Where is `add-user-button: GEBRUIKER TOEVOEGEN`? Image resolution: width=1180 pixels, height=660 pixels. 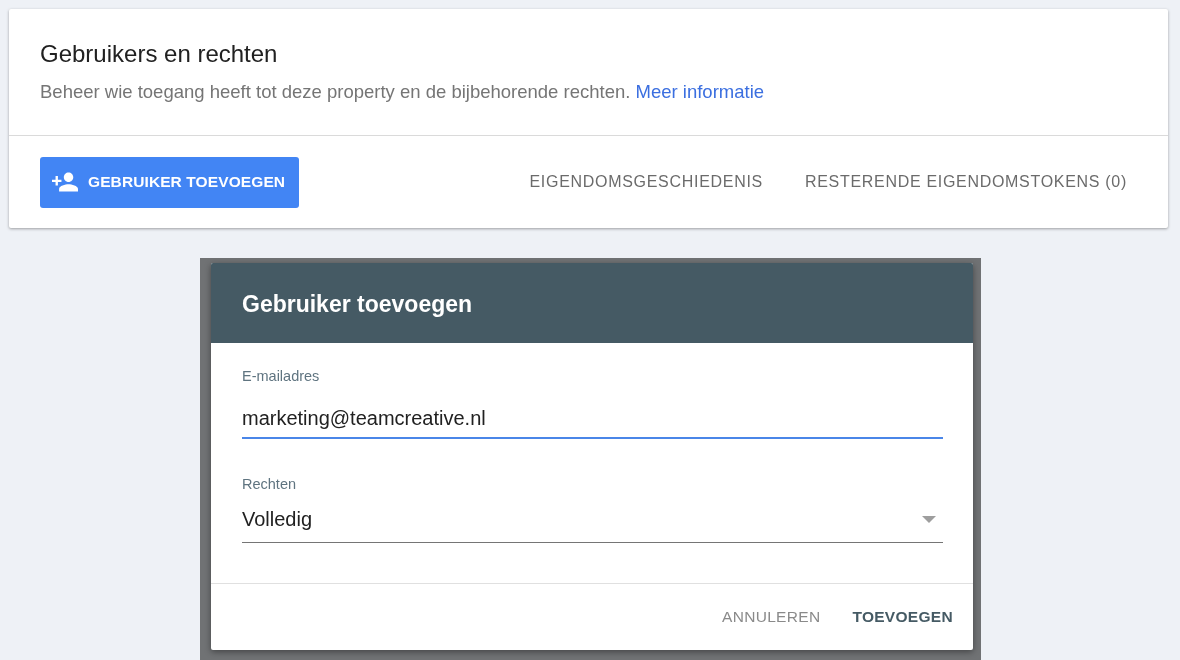 add-user-button: GEBRUIKER TOEVOEGEN is located at coordinates (169, 182).